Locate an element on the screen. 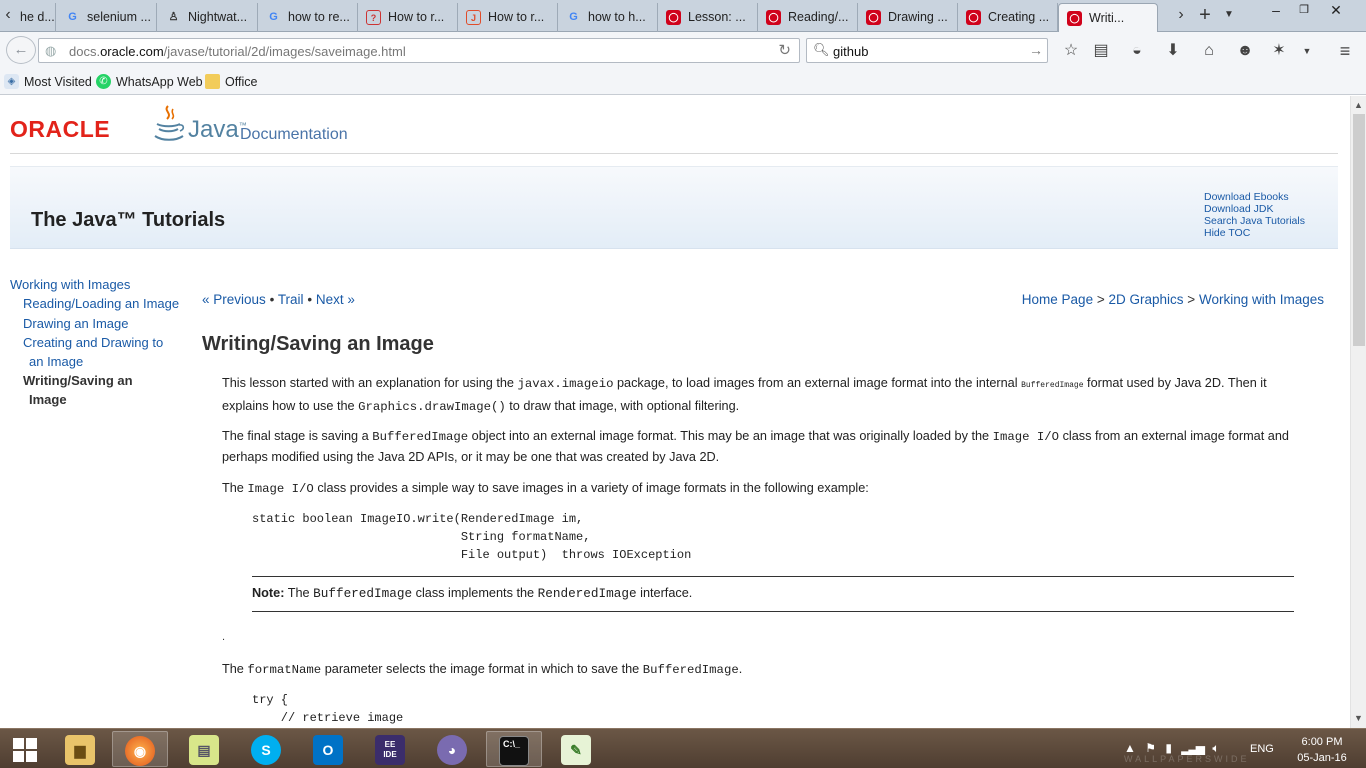 This screenshot has width=1366, height=768. search-icon: 🔍︎ is located at coordinates (821, 49).